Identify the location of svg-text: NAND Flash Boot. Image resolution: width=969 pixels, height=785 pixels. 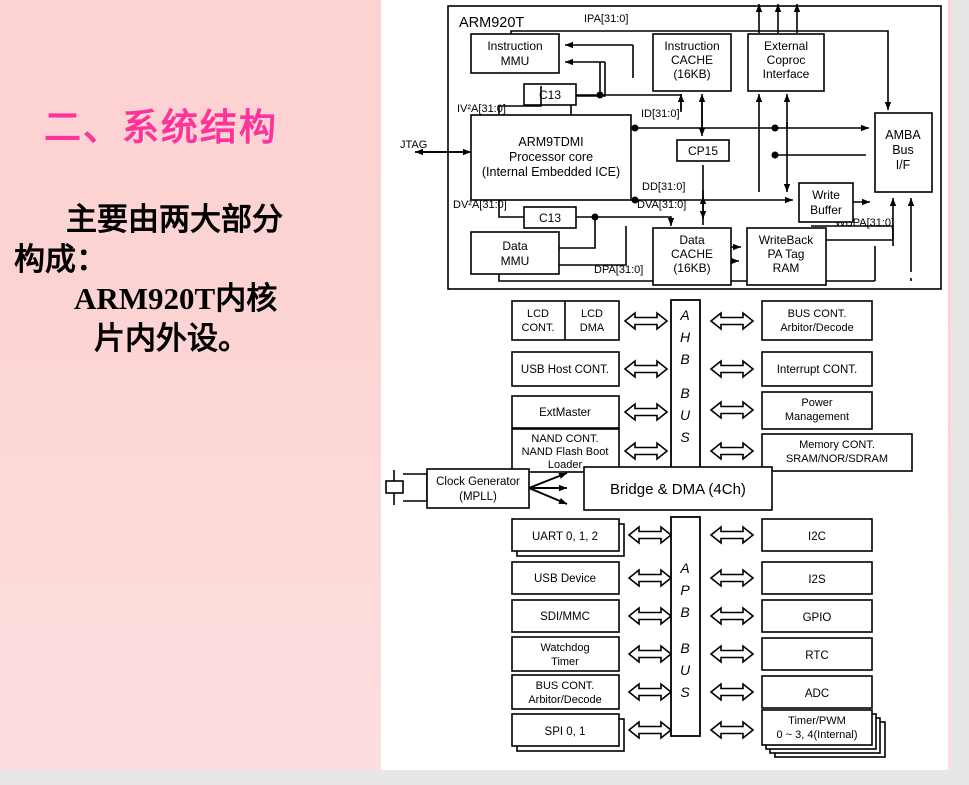
(565, 452).